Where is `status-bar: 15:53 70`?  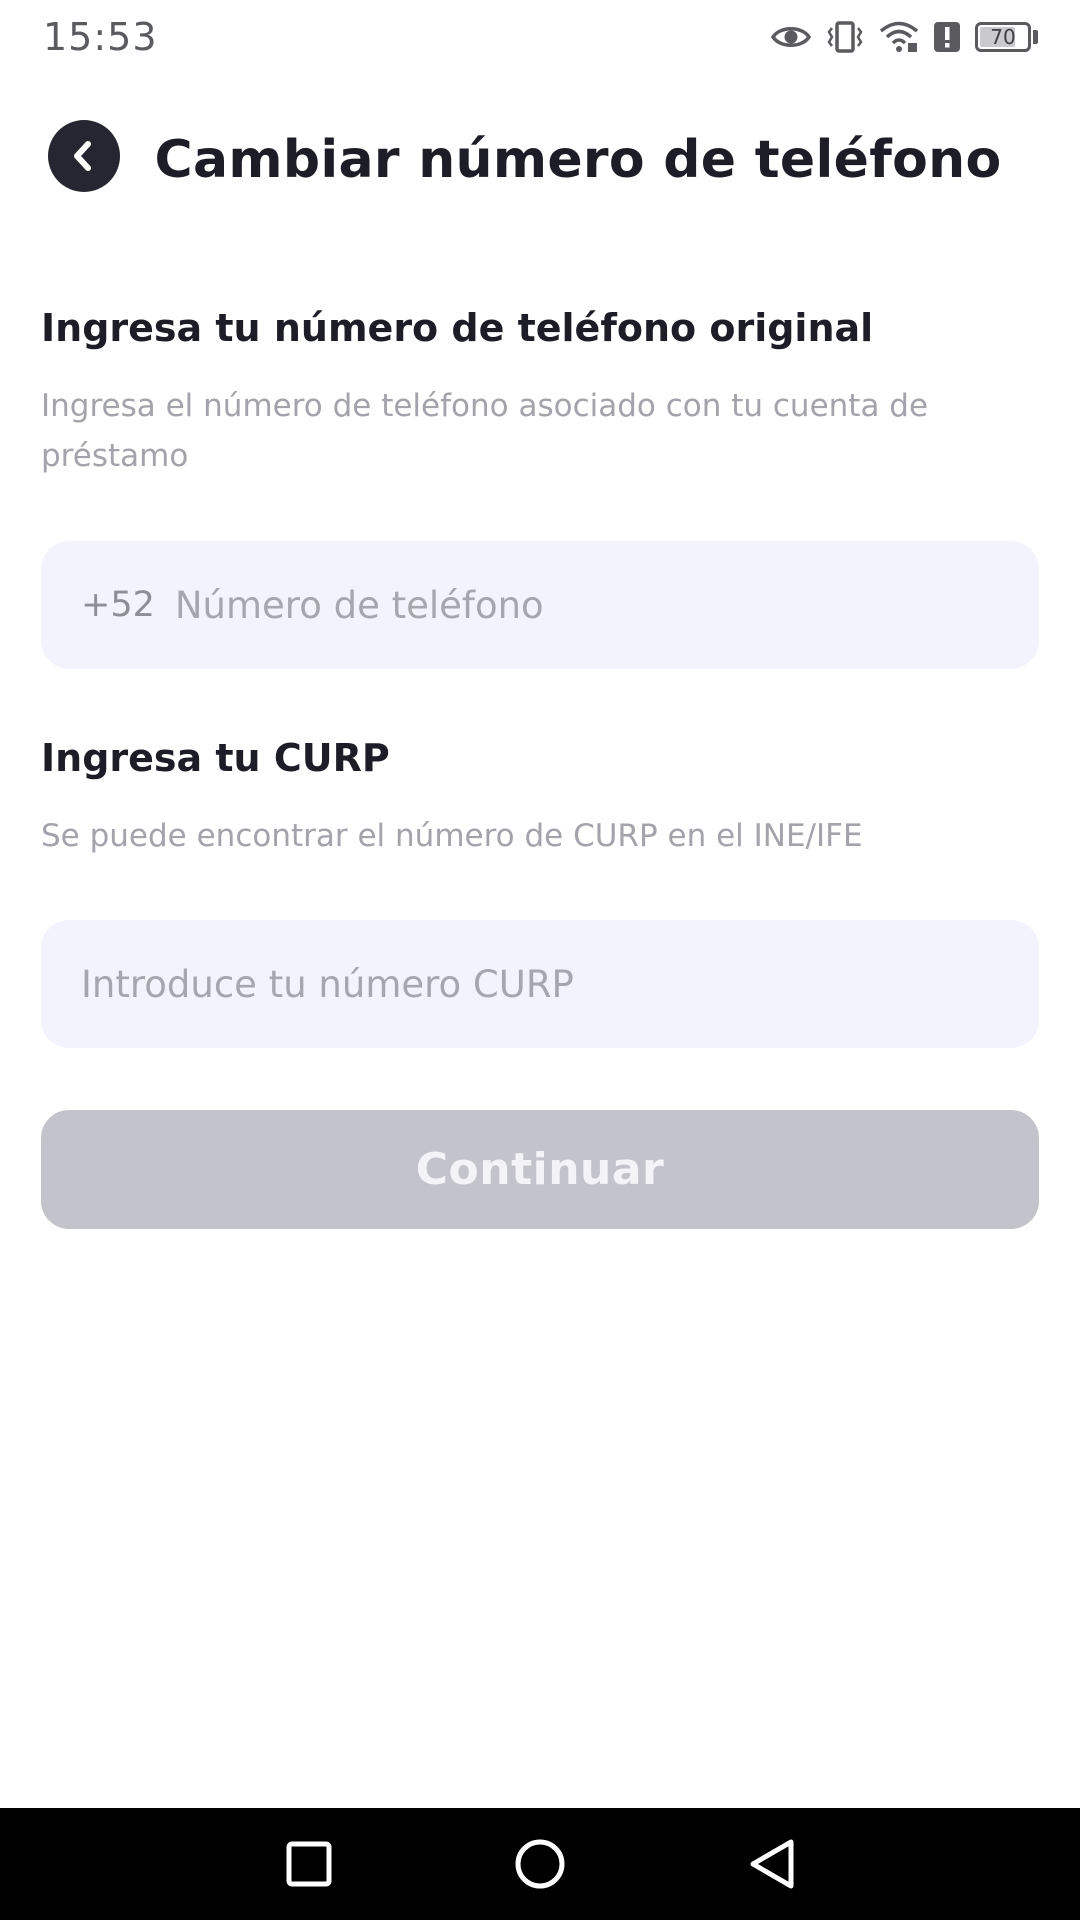
status-bar: 15:53 70 is located at coordinates (540, 38).